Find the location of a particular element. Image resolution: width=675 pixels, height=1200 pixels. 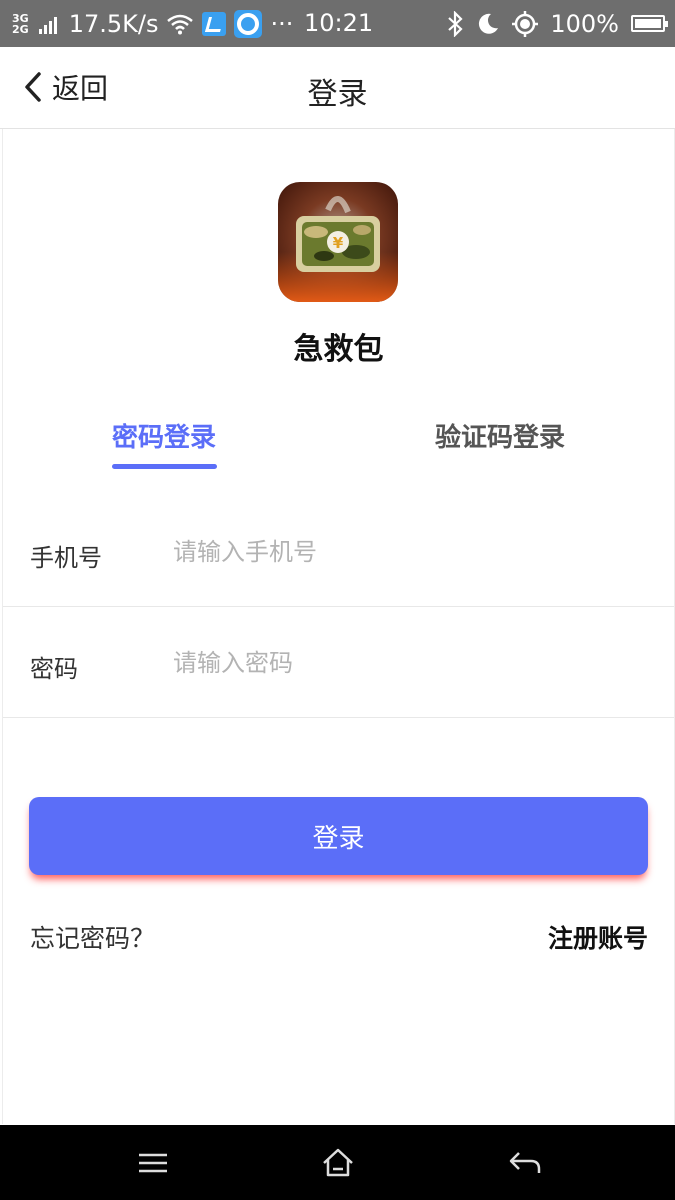

page-title: 登录 is located at coordinates (337, 94).